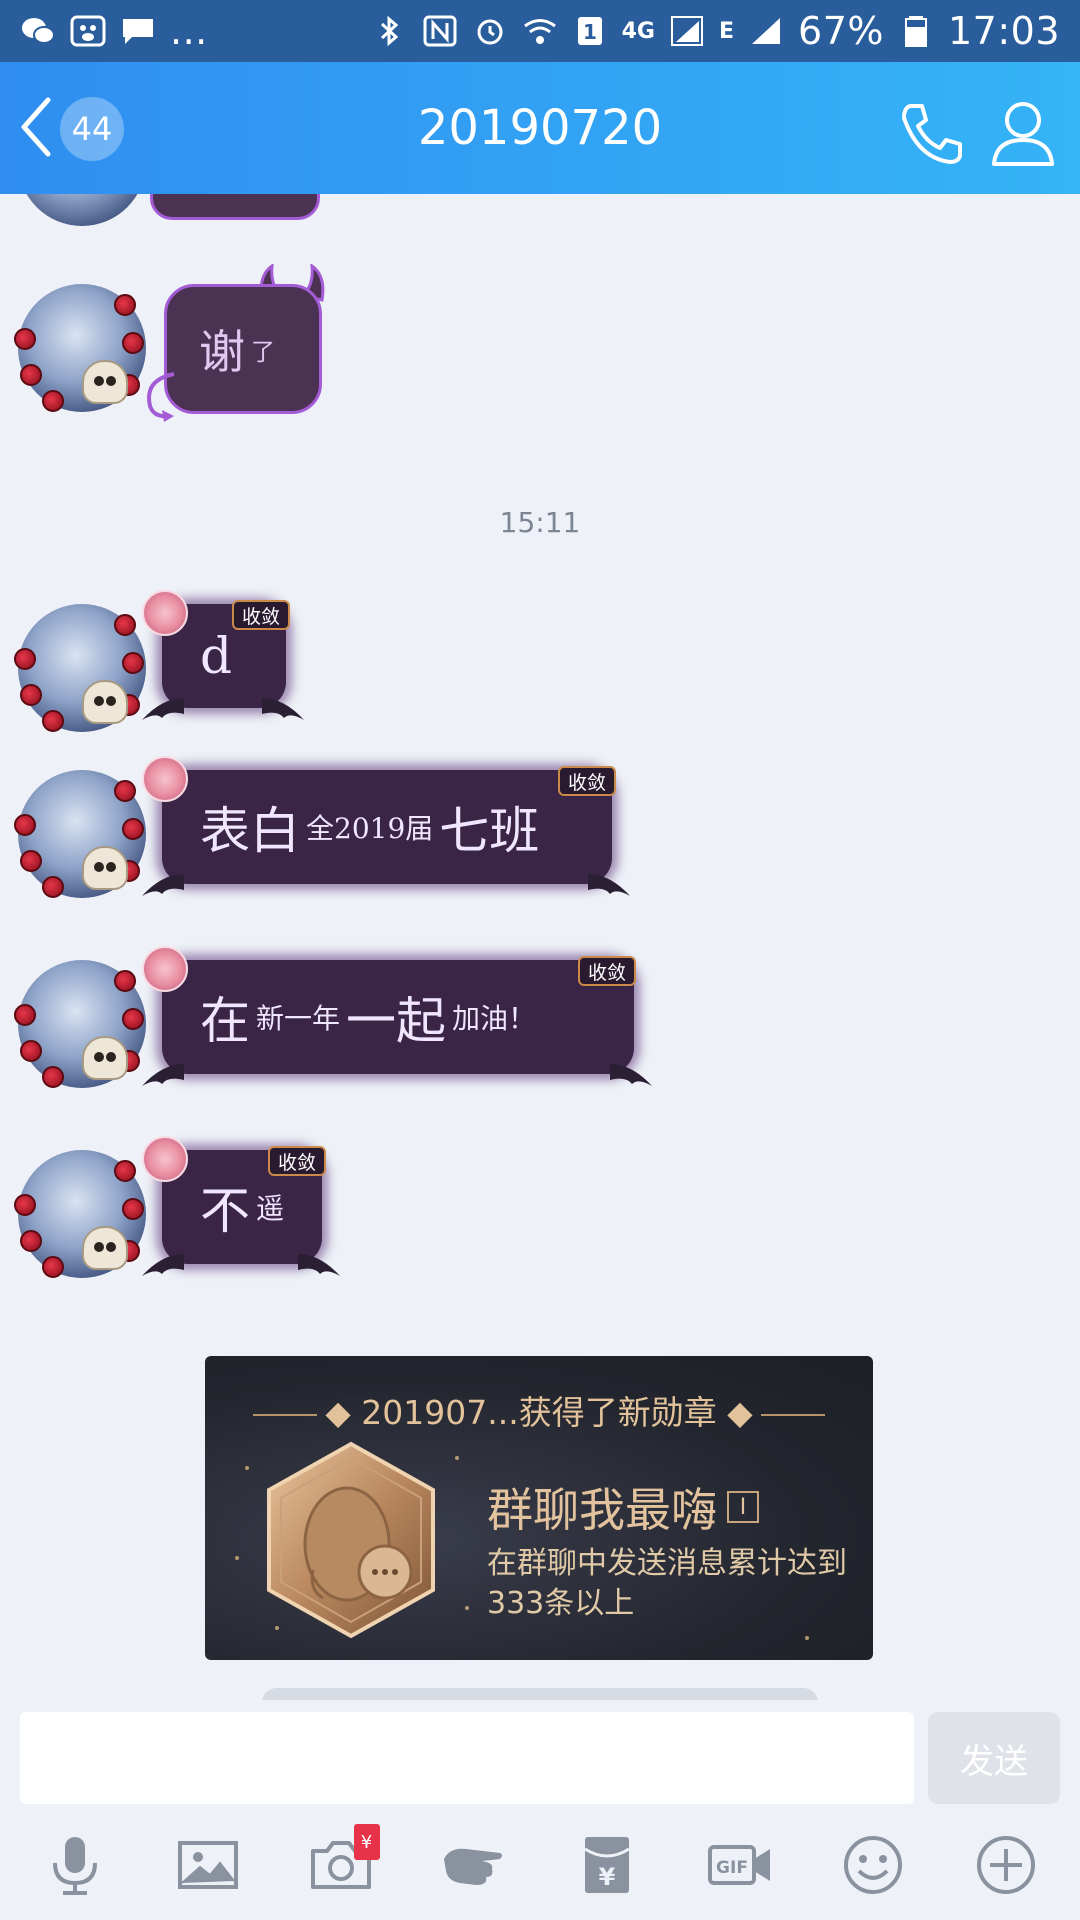 The image size is (1080, 1920). What do you see at coordinates (490, 31) in the screenshot?
I see `alarm-icon` at bounding box center [490, 31].